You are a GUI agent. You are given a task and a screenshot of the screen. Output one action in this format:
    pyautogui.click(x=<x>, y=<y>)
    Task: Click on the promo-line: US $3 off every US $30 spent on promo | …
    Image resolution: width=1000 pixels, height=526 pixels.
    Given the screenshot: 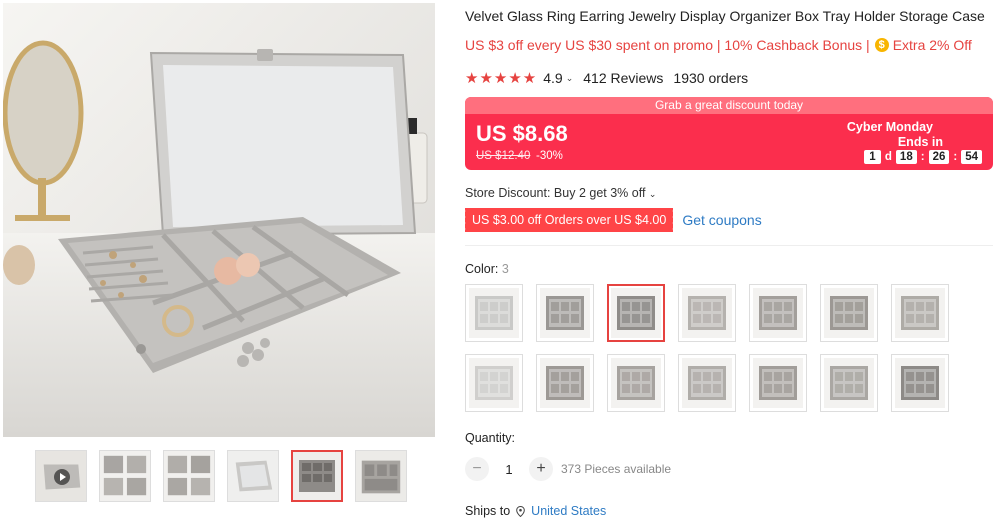 What is the action you would take?
    pyautogui.click(x=718, y=45)
    